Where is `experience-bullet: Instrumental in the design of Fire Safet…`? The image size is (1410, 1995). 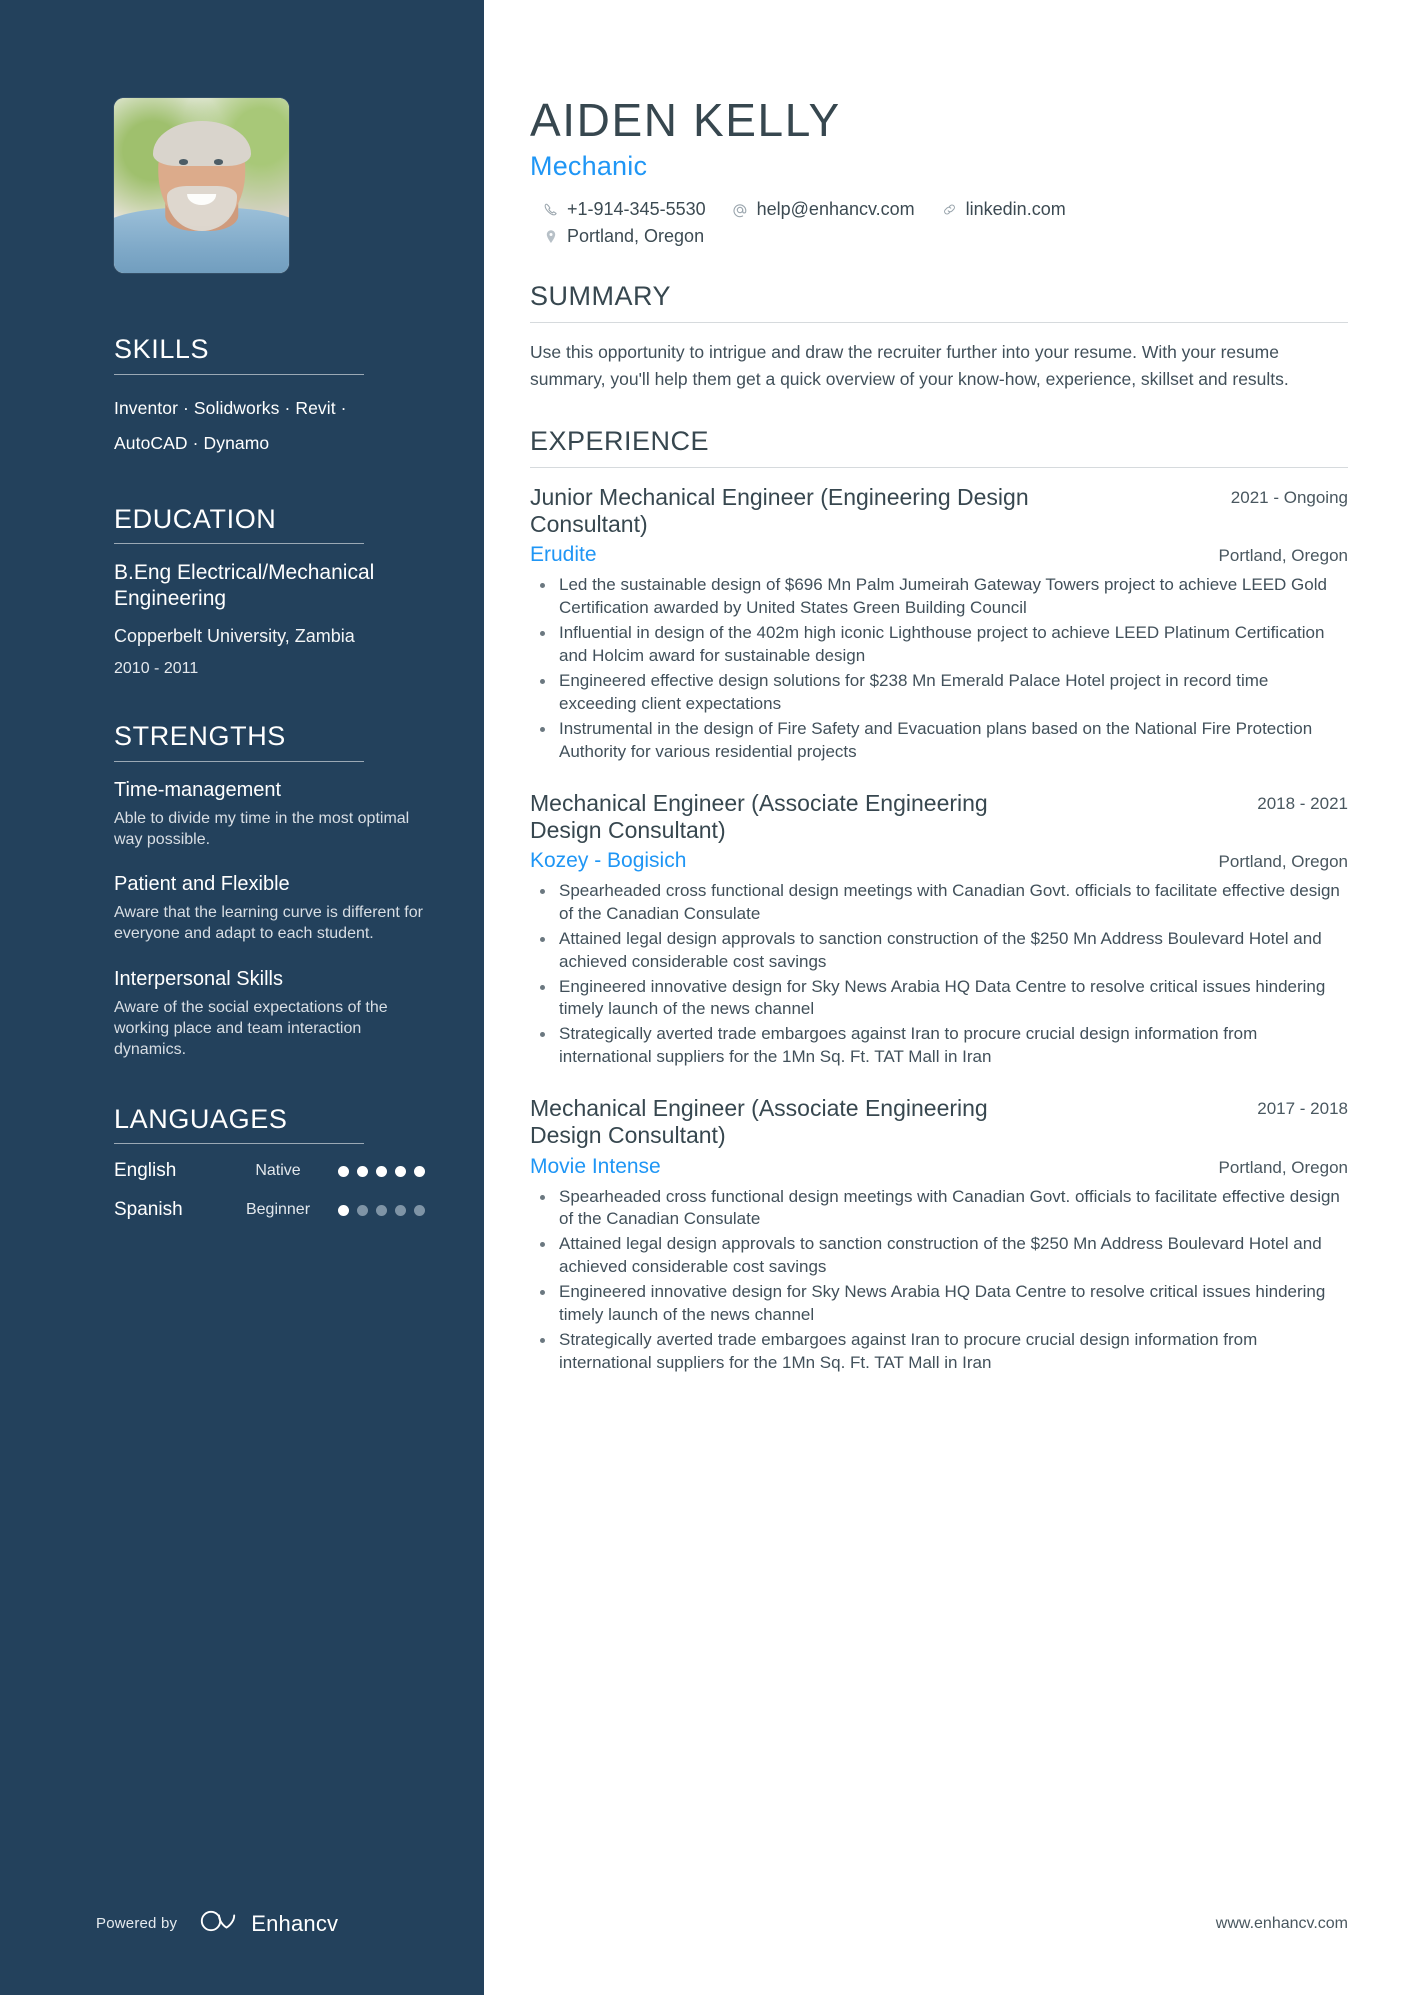 experience-bullet: Instrumental in the design of Fire Safet… is located at coordinates (941, 741).